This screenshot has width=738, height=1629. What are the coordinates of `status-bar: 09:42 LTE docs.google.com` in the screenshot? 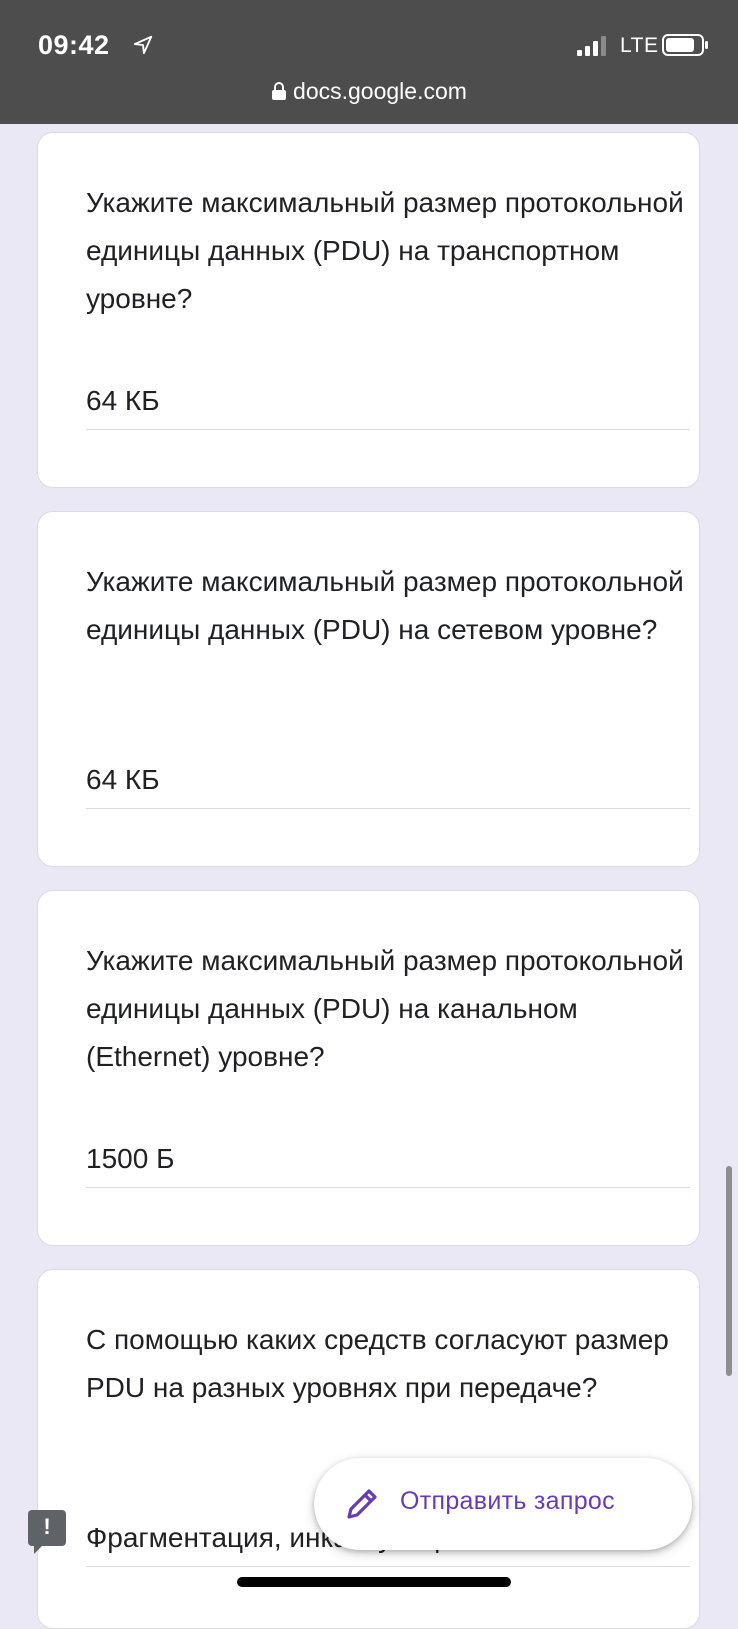 It's located at (369, 62).